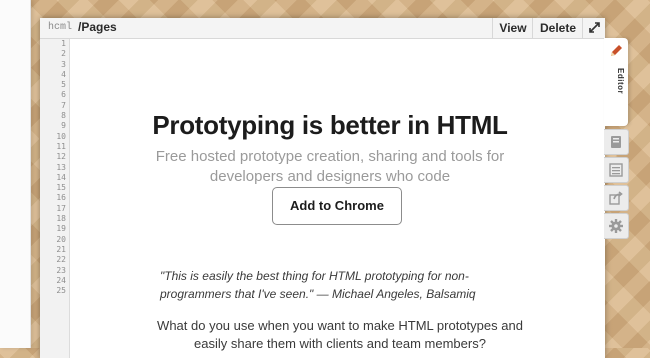  Describe the element at coordinates (63, 64) in the screenshot. I see `line-number: 3` at that location.